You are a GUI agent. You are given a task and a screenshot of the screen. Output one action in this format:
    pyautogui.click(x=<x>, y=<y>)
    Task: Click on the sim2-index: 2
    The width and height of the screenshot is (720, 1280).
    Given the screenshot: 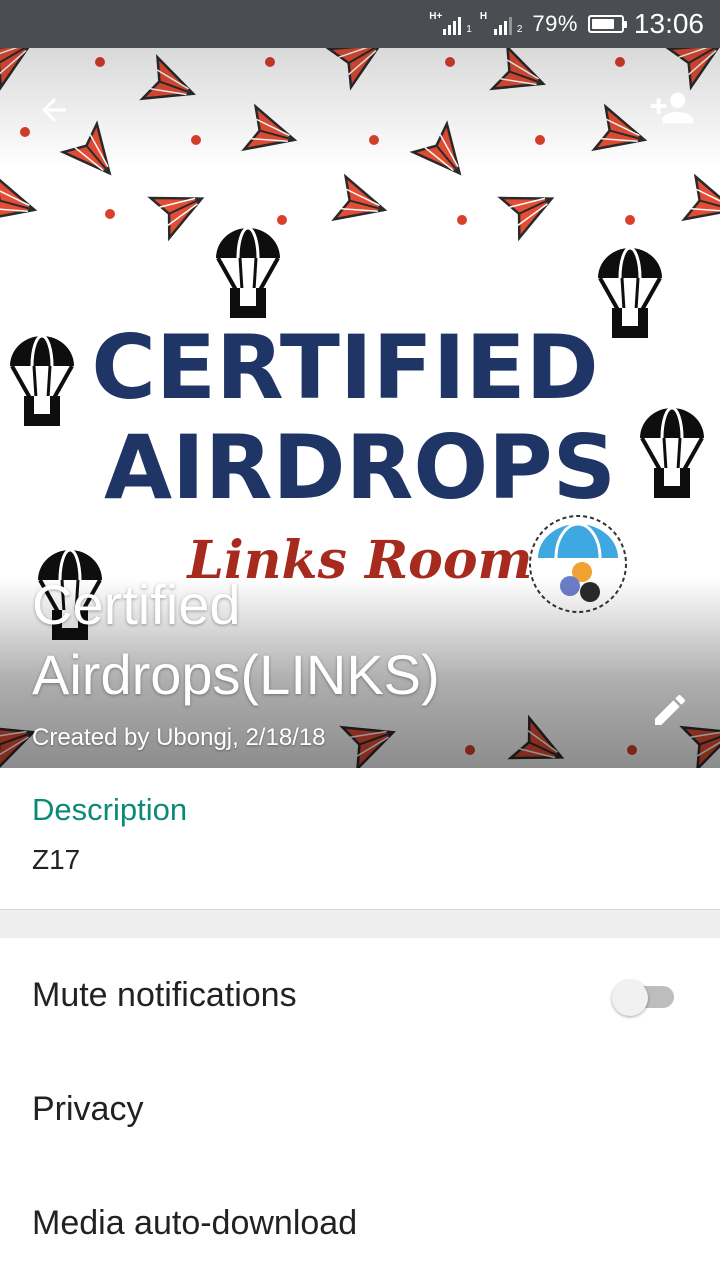 What is the action you would take?
    pyautogui.click(x=519, y=29)
    